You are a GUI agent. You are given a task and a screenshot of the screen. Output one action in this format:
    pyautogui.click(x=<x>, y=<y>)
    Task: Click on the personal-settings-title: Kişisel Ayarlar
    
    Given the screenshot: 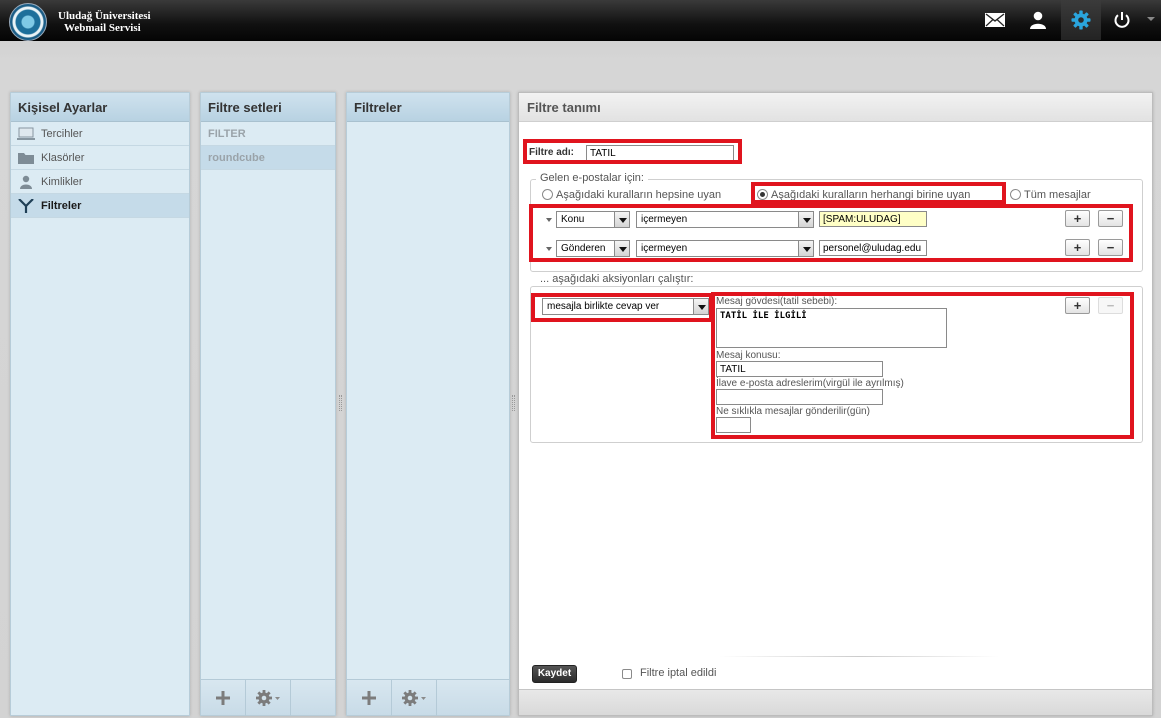 What is the action you would take?
    pyautogui.click(x=100, y=107)
    